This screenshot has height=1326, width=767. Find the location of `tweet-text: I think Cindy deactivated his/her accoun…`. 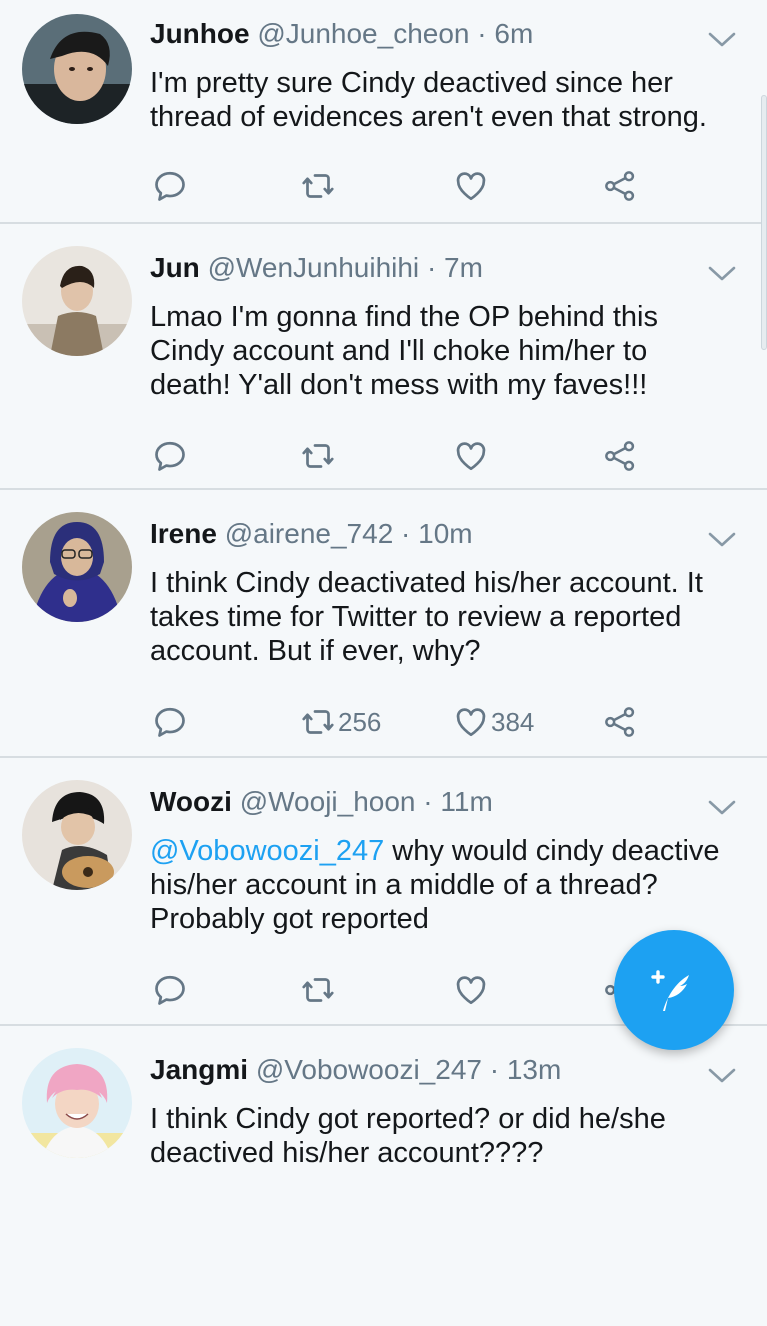

tweet-text: I think Cindy deactivated his/her accoun… is located at coordinates (443, 617).